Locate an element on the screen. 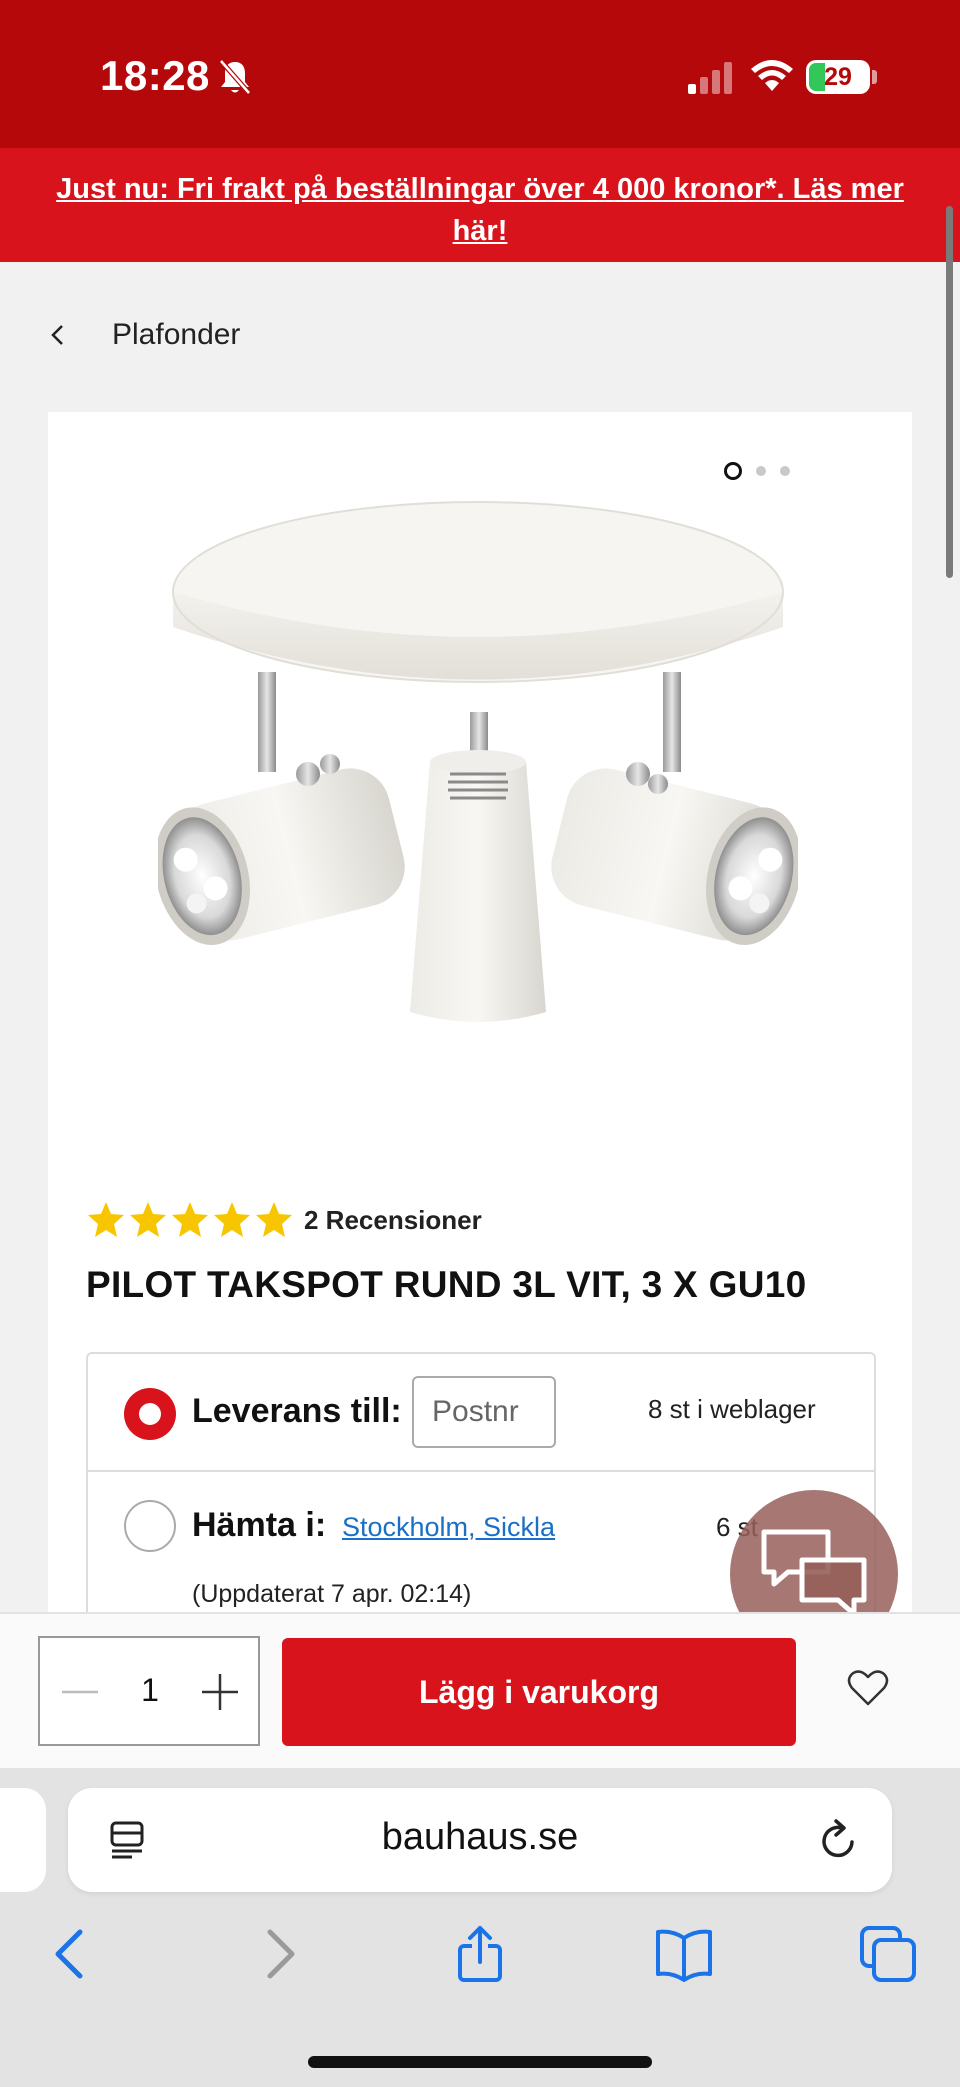 The height and width of the screenshot is (2087, 960). share-icon is located at coordinates (480, 1954).